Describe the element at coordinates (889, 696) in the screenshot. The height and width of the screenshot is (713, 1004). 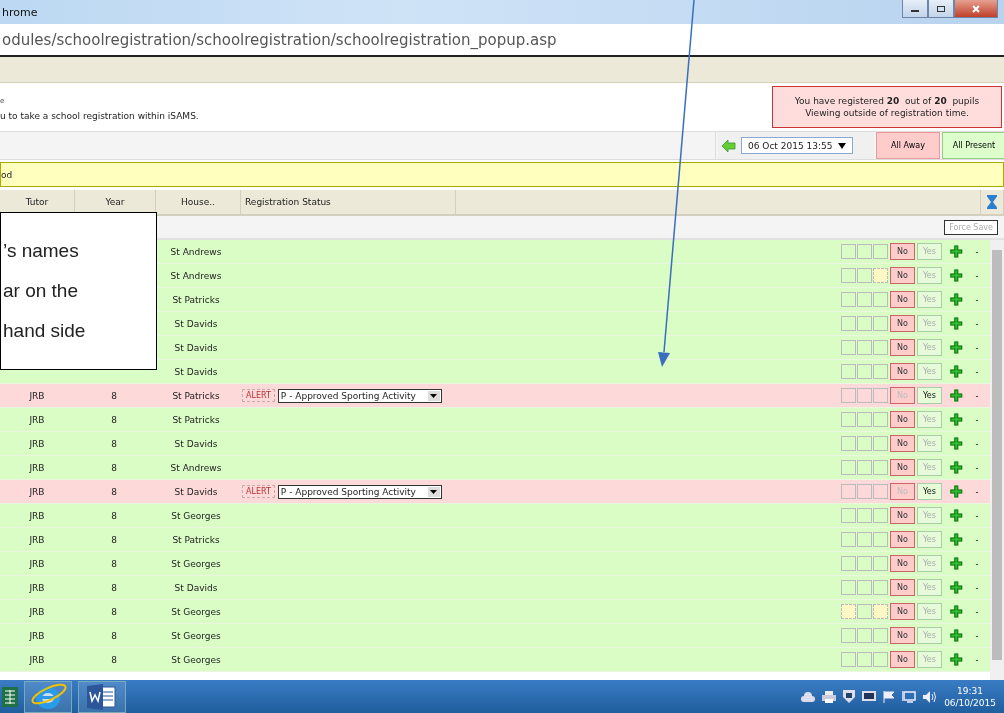
I see `flag-icon` at that location.